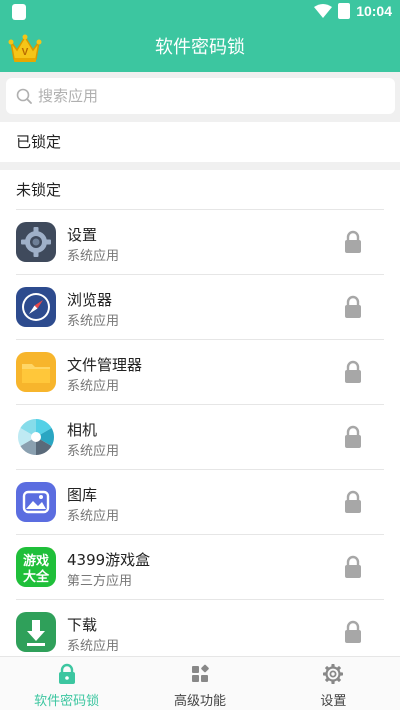 The height and width of the screenshot is (710, 400). Describe the element at coordinates (82, 235) in the screenshot. I see `app-name: 设置` at that location.